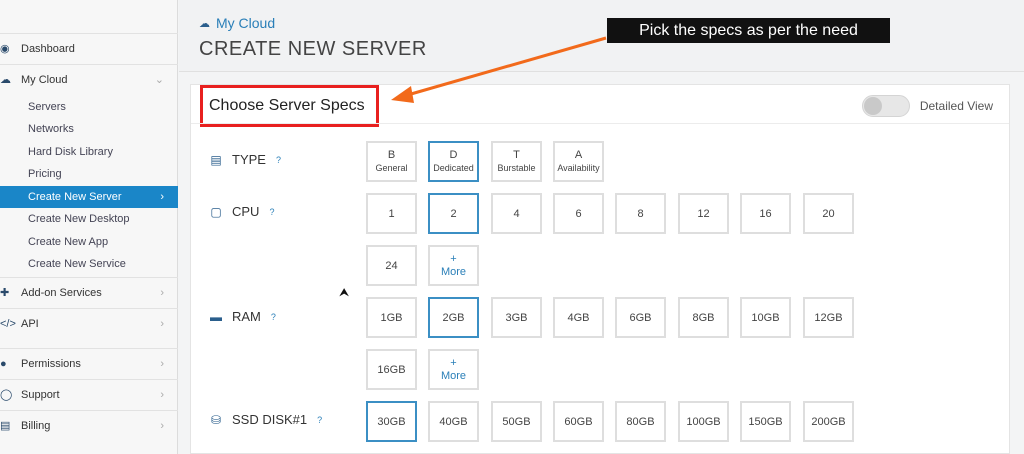  I want to click on ram-option: 10GB, so click(765, 317).